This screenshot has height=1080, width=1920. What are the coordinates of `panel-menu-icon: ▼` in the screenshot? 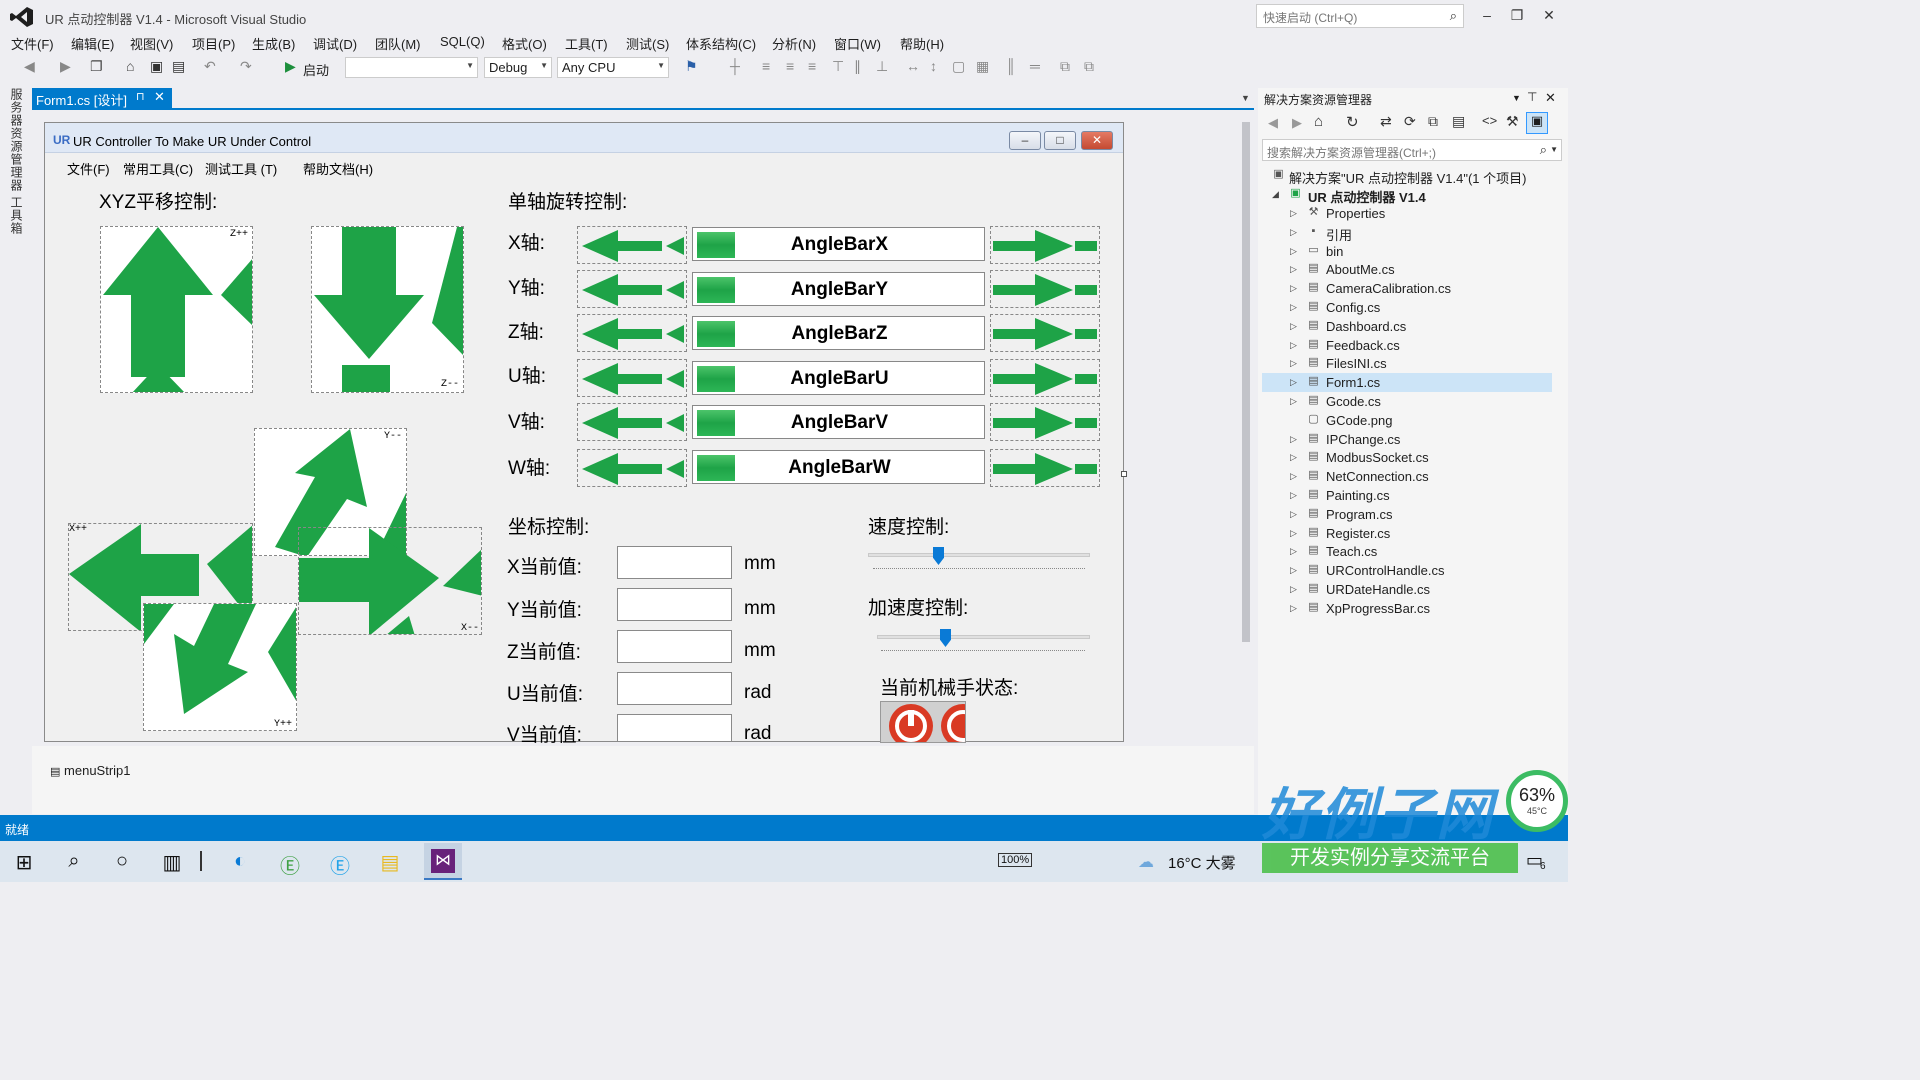 It's located at (1516, 98).